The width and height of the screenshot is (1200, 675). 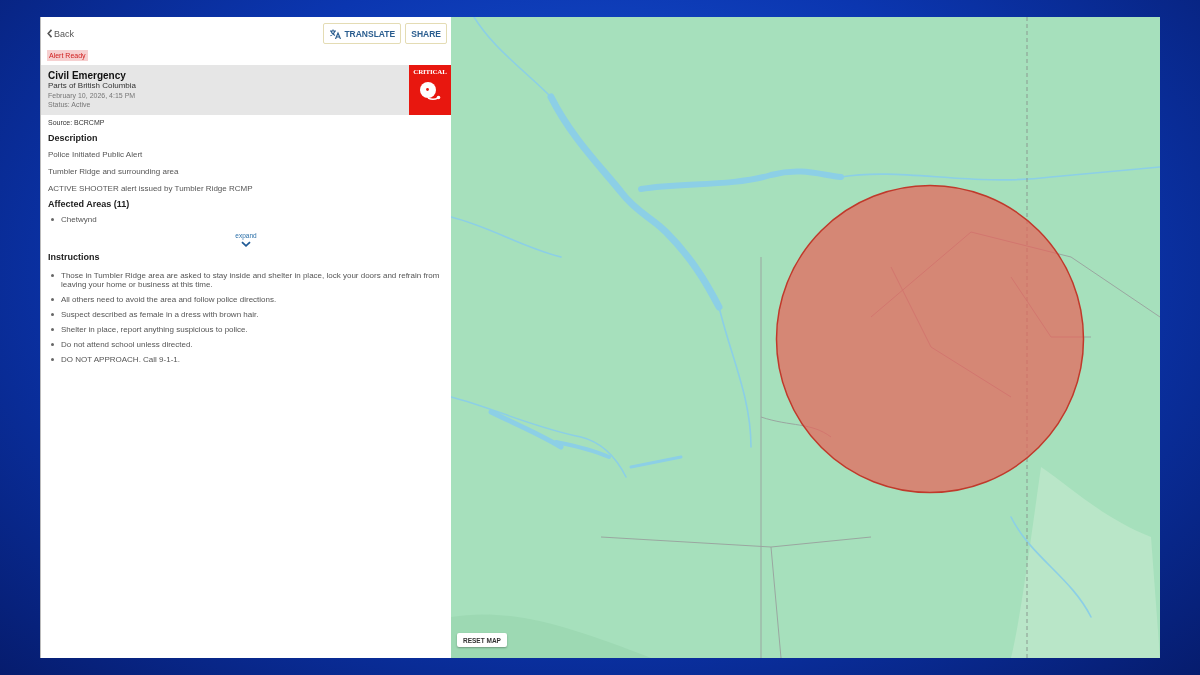 What do you see at coordinates (89, 204) in the screenshot?
I see `section-heading: Affected Areas (11)` at bounding box center [89, 204].